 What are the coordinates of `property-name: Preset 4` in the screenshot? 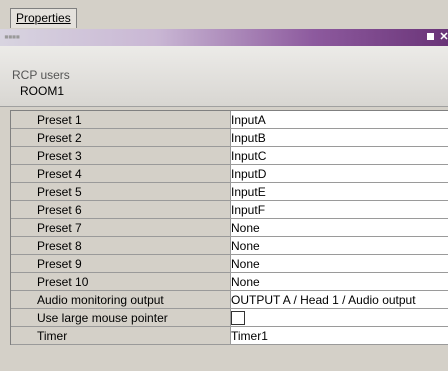 It's located at (59, 174).